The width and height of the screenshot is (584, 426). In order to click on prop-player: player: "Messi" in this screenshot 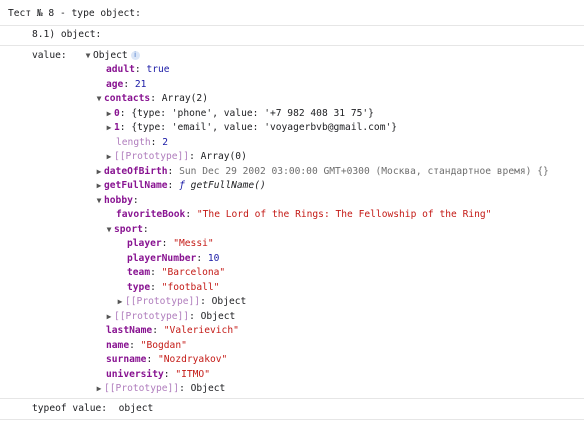, I will do `click(170, 243)`.